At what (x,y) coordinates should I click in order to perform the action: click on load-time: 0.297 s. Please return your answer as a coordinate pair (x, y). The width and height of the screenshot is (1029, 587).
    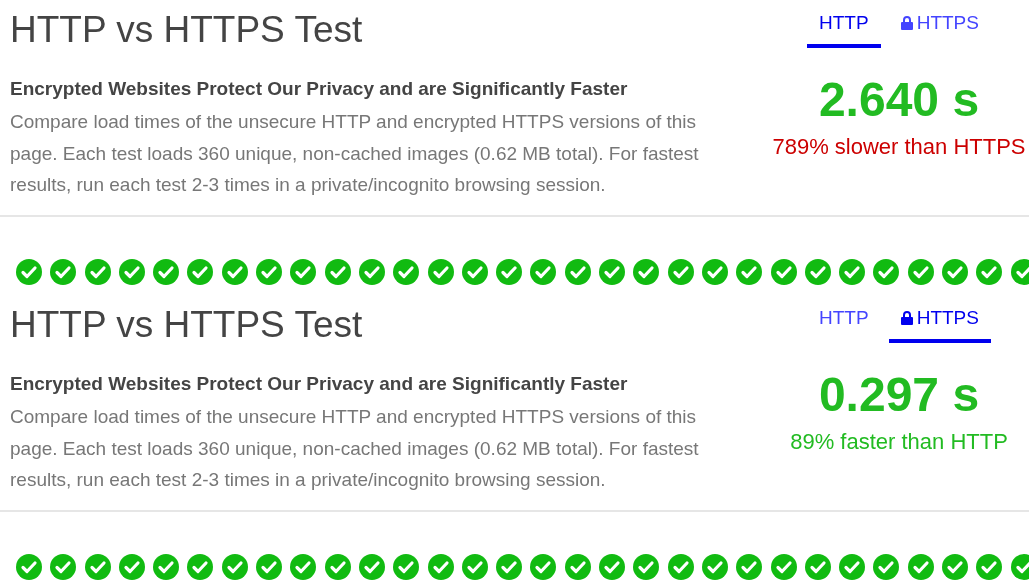
    Looking at the image, I should click on (899, 395).